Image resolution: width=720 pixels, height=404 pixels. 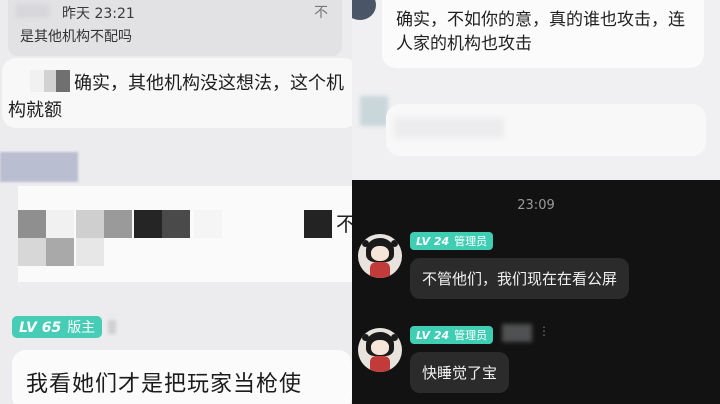 I want to click on quote-timestamp: 昨天 23:21, so click(x=98, y=14).